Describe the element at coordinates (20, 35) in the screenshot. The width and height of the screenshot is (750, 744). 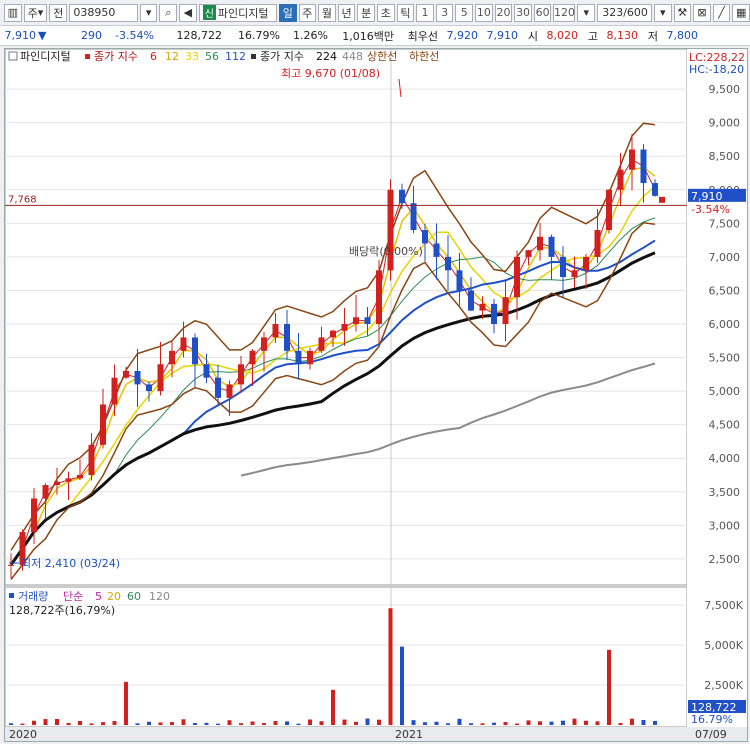
I see `price-value: 7,910` at that location.